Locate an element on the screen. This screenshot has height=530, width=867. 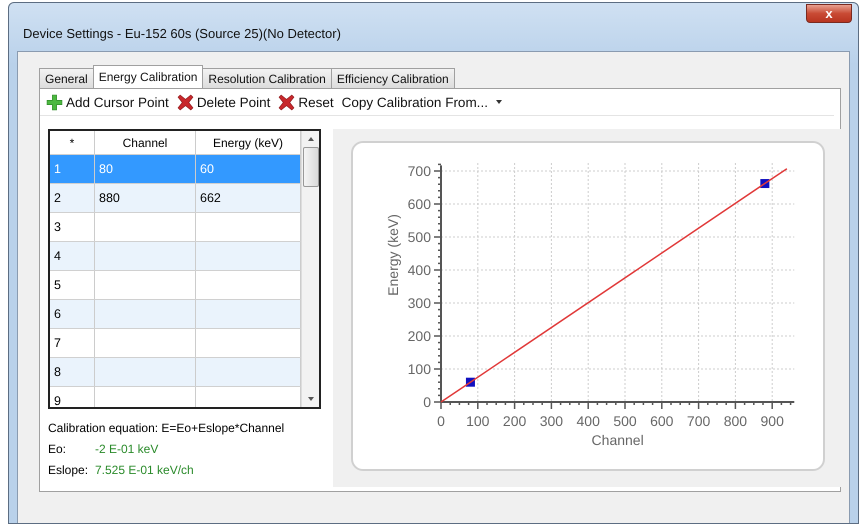
table-row: 2 880 662 is located at coordinates (175, 198).